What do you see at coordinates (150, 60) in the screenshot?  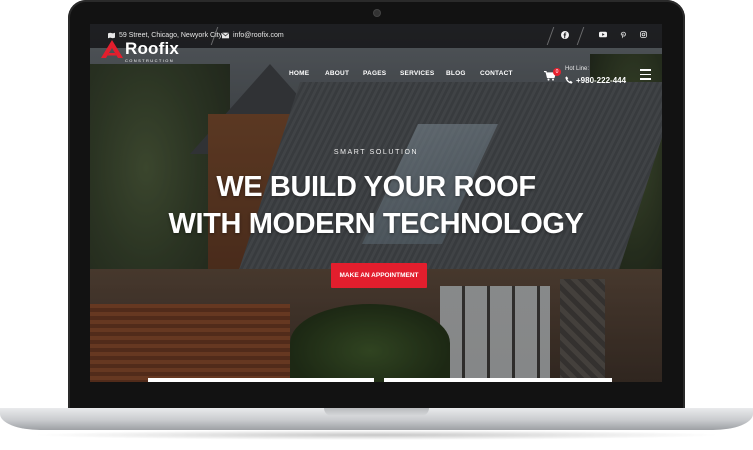 I see `brand-tagline: CONSTRUCTION` at bounding box center [150, 60].